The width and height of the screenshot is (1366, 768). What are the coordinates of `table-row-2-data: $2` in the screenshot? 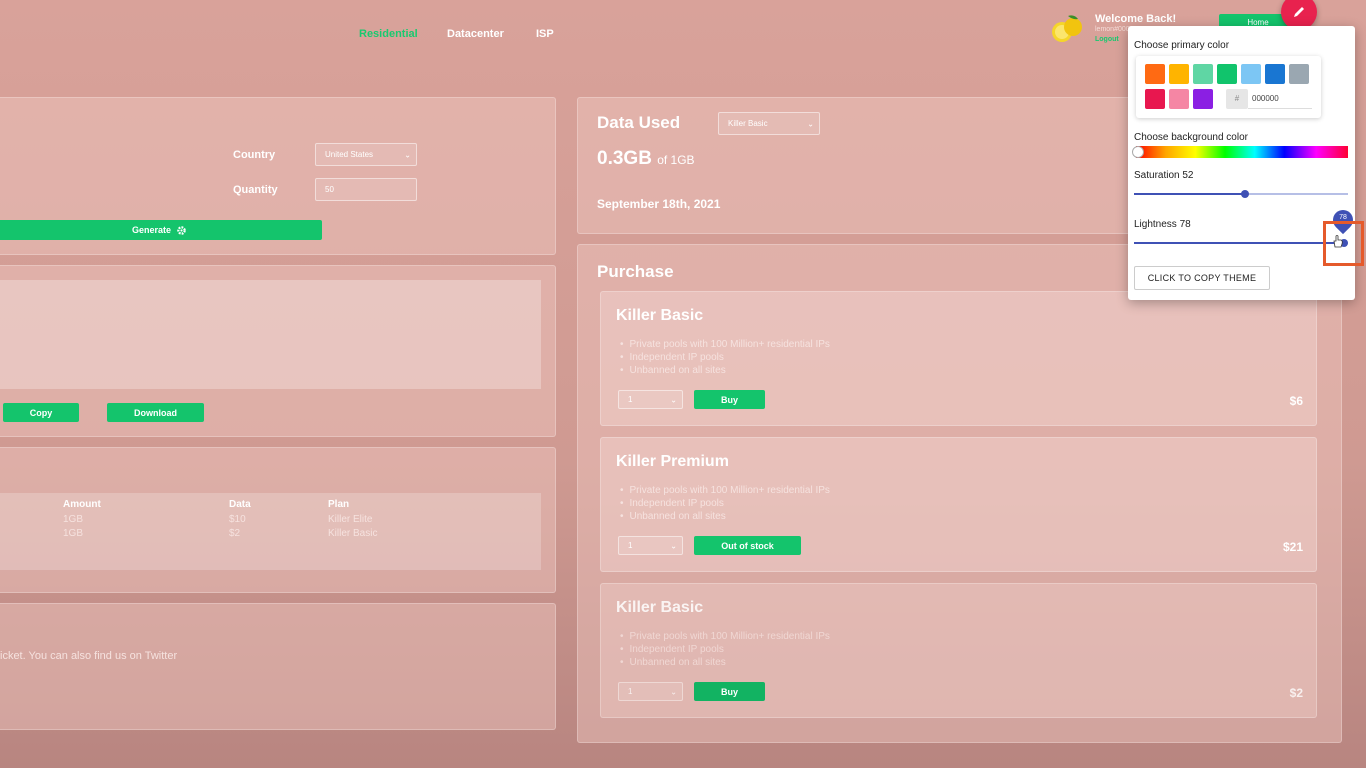 It's located at (235, 533).